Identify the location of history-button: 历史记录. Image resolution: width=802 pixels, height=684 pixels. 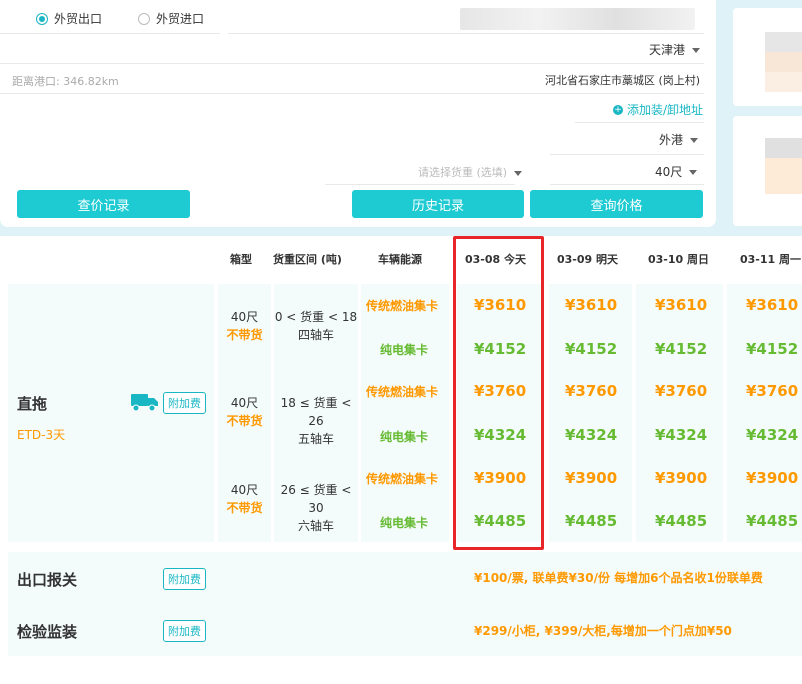
(438, 204).